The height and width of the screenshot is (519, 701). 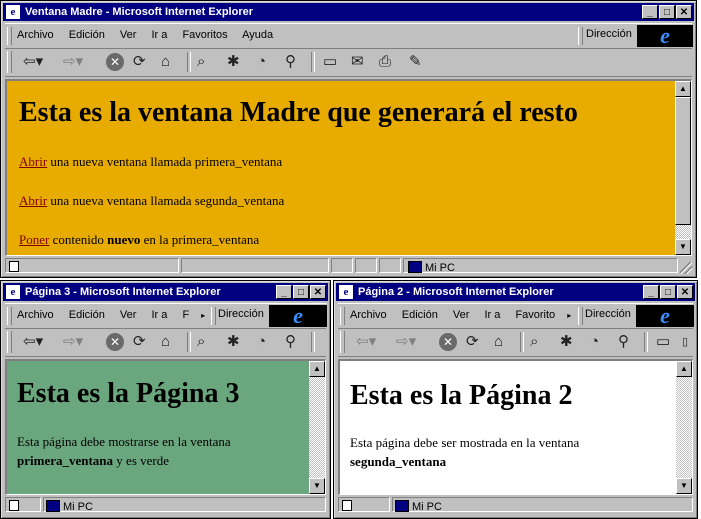 I want to click on menu-ayuda: Ayuda, so click(x=257, y=35).